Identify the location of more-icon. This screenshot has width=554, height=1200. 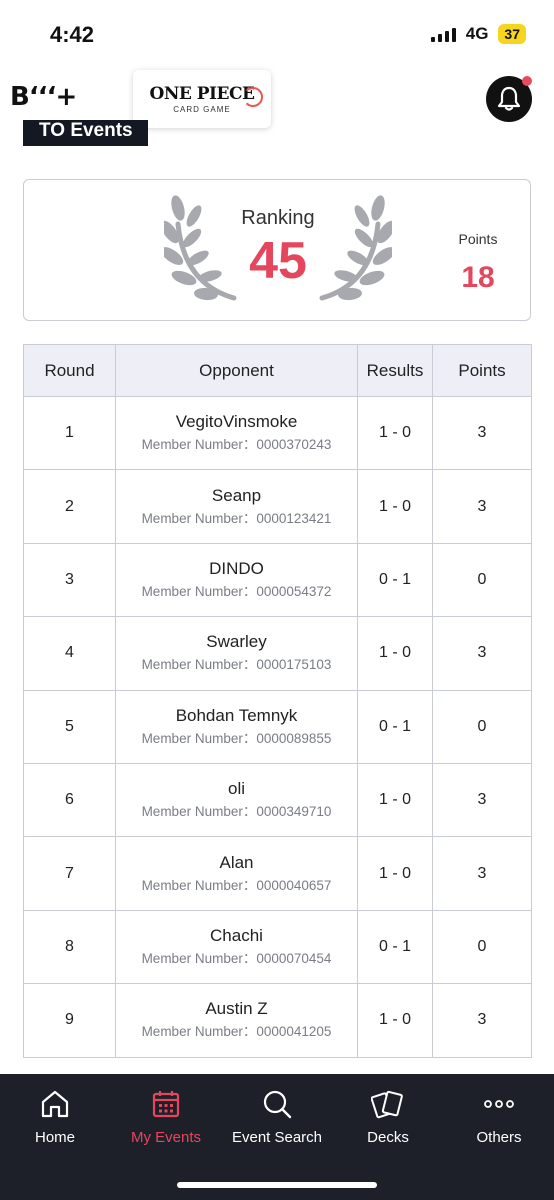
(499, 1104).